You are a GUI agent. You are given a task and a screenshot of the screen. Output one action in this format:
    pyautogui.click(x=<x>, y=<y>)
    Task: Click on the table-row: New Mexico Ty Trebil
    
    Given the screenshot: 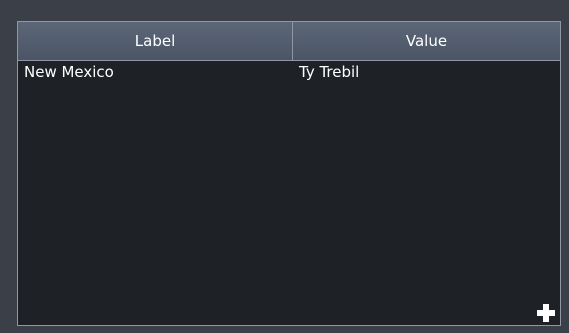 What is the action you would take?
    pyautogui.click(x=289, y=72)
    